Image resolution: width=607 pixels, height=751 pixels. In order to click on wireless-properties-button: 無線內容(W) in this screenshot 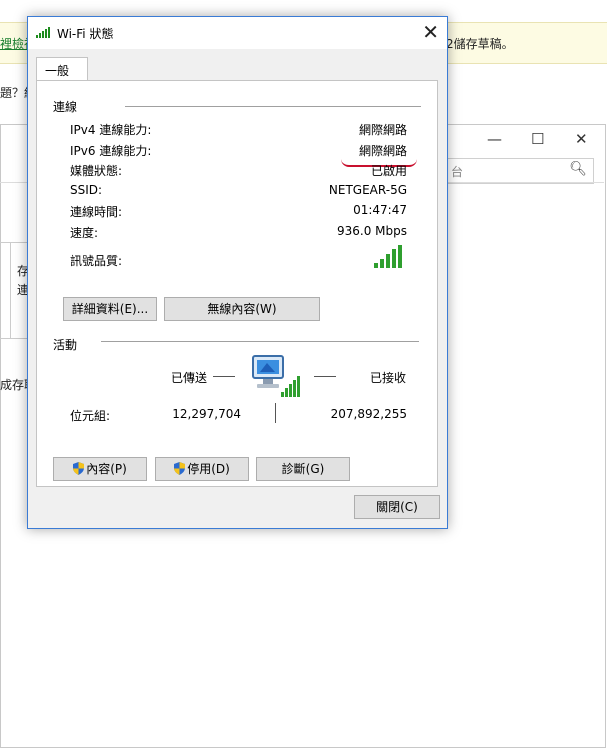, I will do `click(242, 309)`.